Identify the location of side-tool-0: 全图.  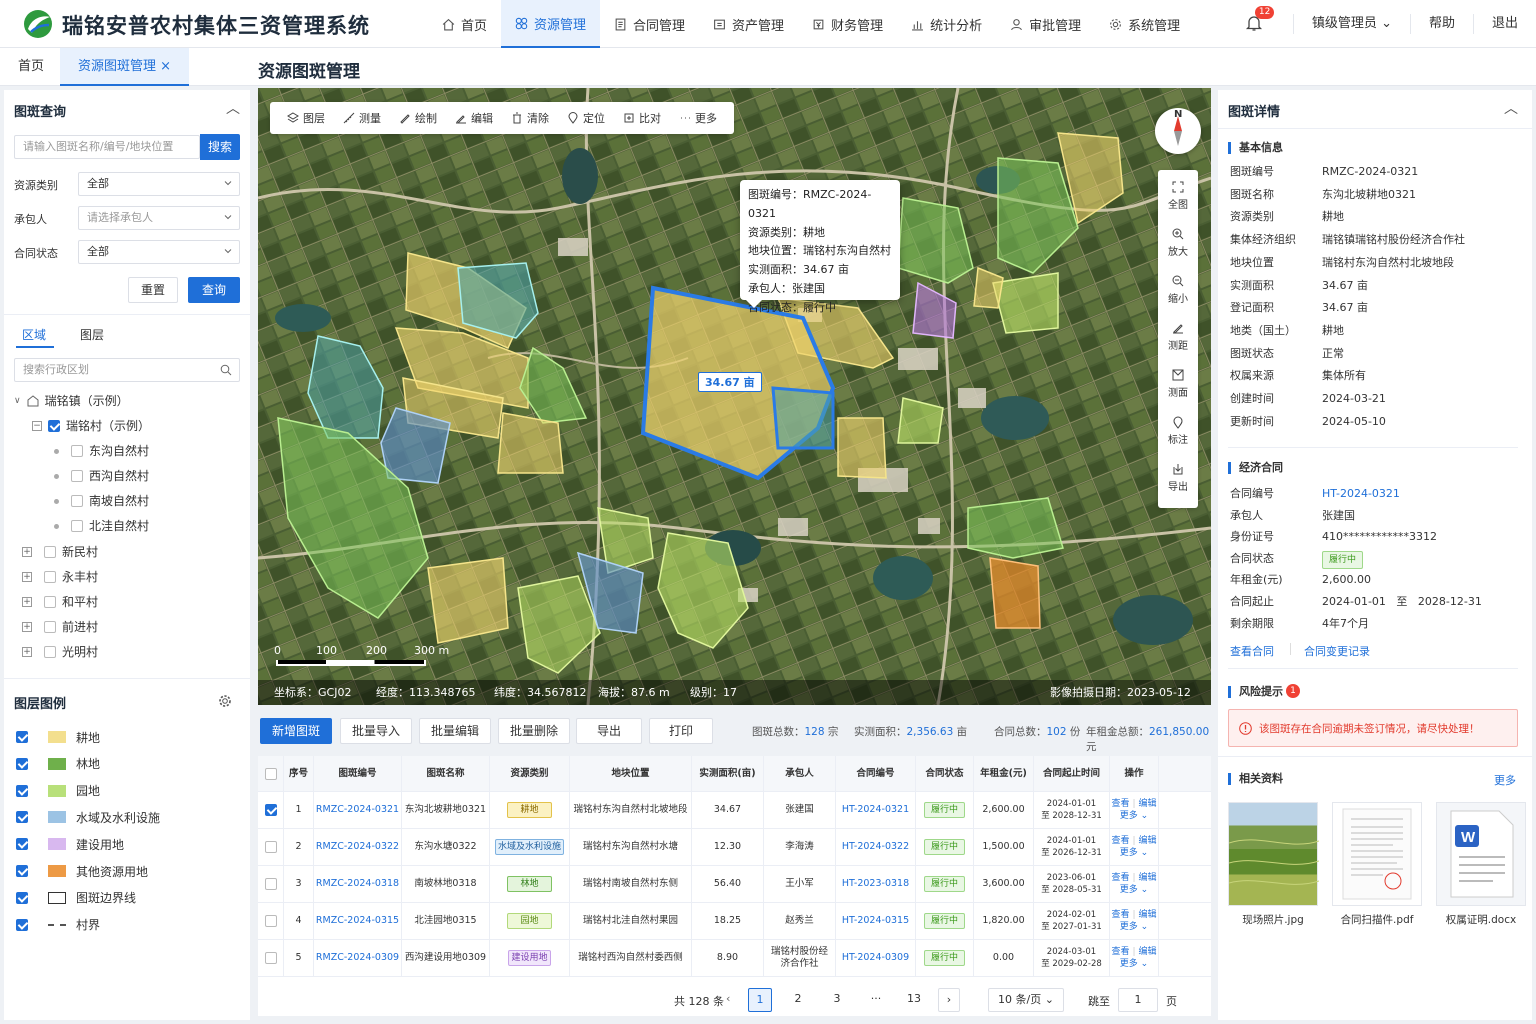
(1178, 197).